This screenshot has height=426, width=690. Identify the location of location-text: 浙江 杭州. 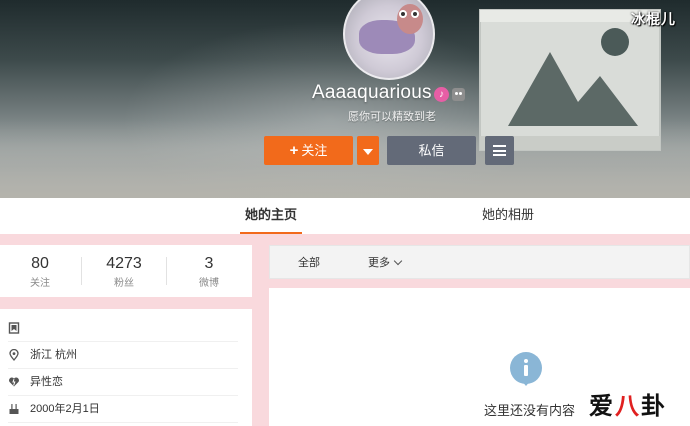
(54, 355).